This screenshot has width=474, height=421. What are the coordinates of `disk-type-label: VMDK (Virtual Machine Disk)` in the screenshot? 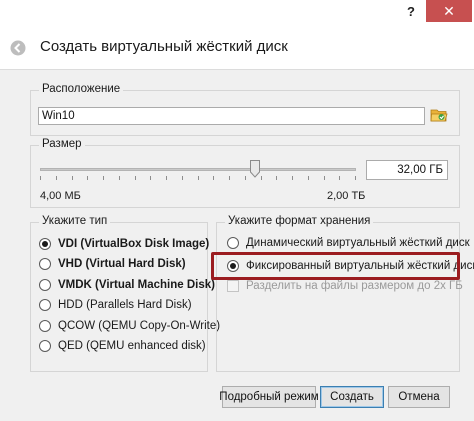 It's located at (136, 284).